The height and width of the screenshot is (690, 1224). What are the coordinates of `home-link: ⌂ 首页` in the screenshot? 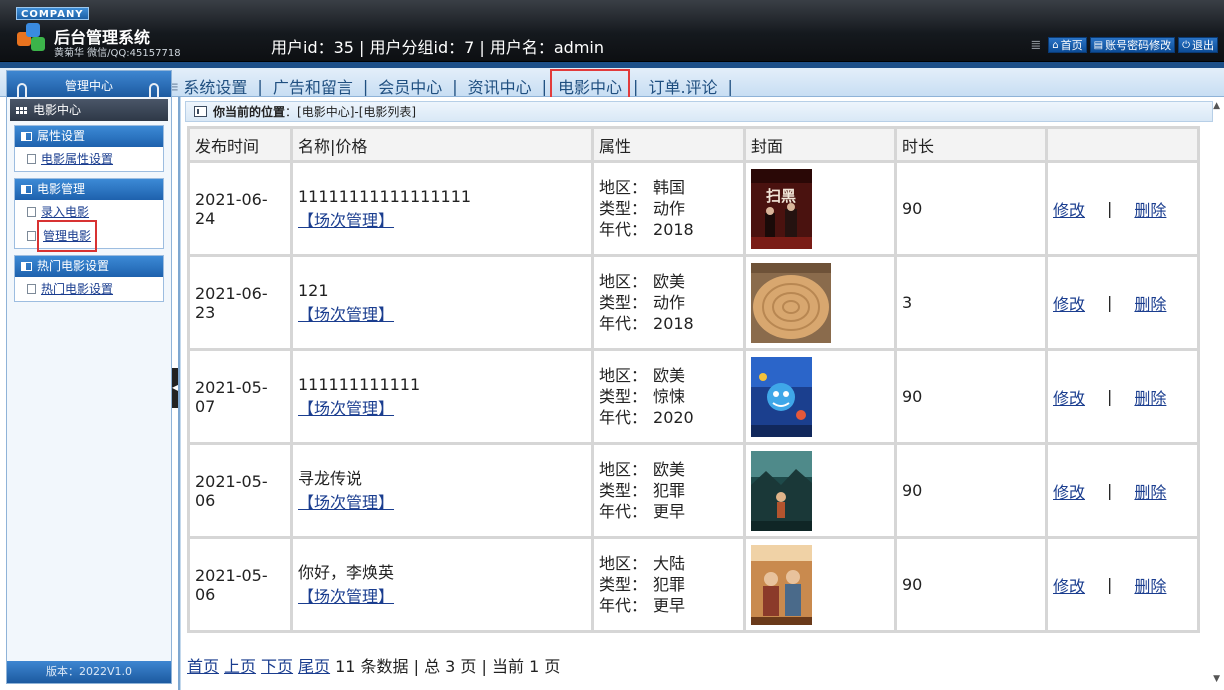 It's located at (1067, 45).